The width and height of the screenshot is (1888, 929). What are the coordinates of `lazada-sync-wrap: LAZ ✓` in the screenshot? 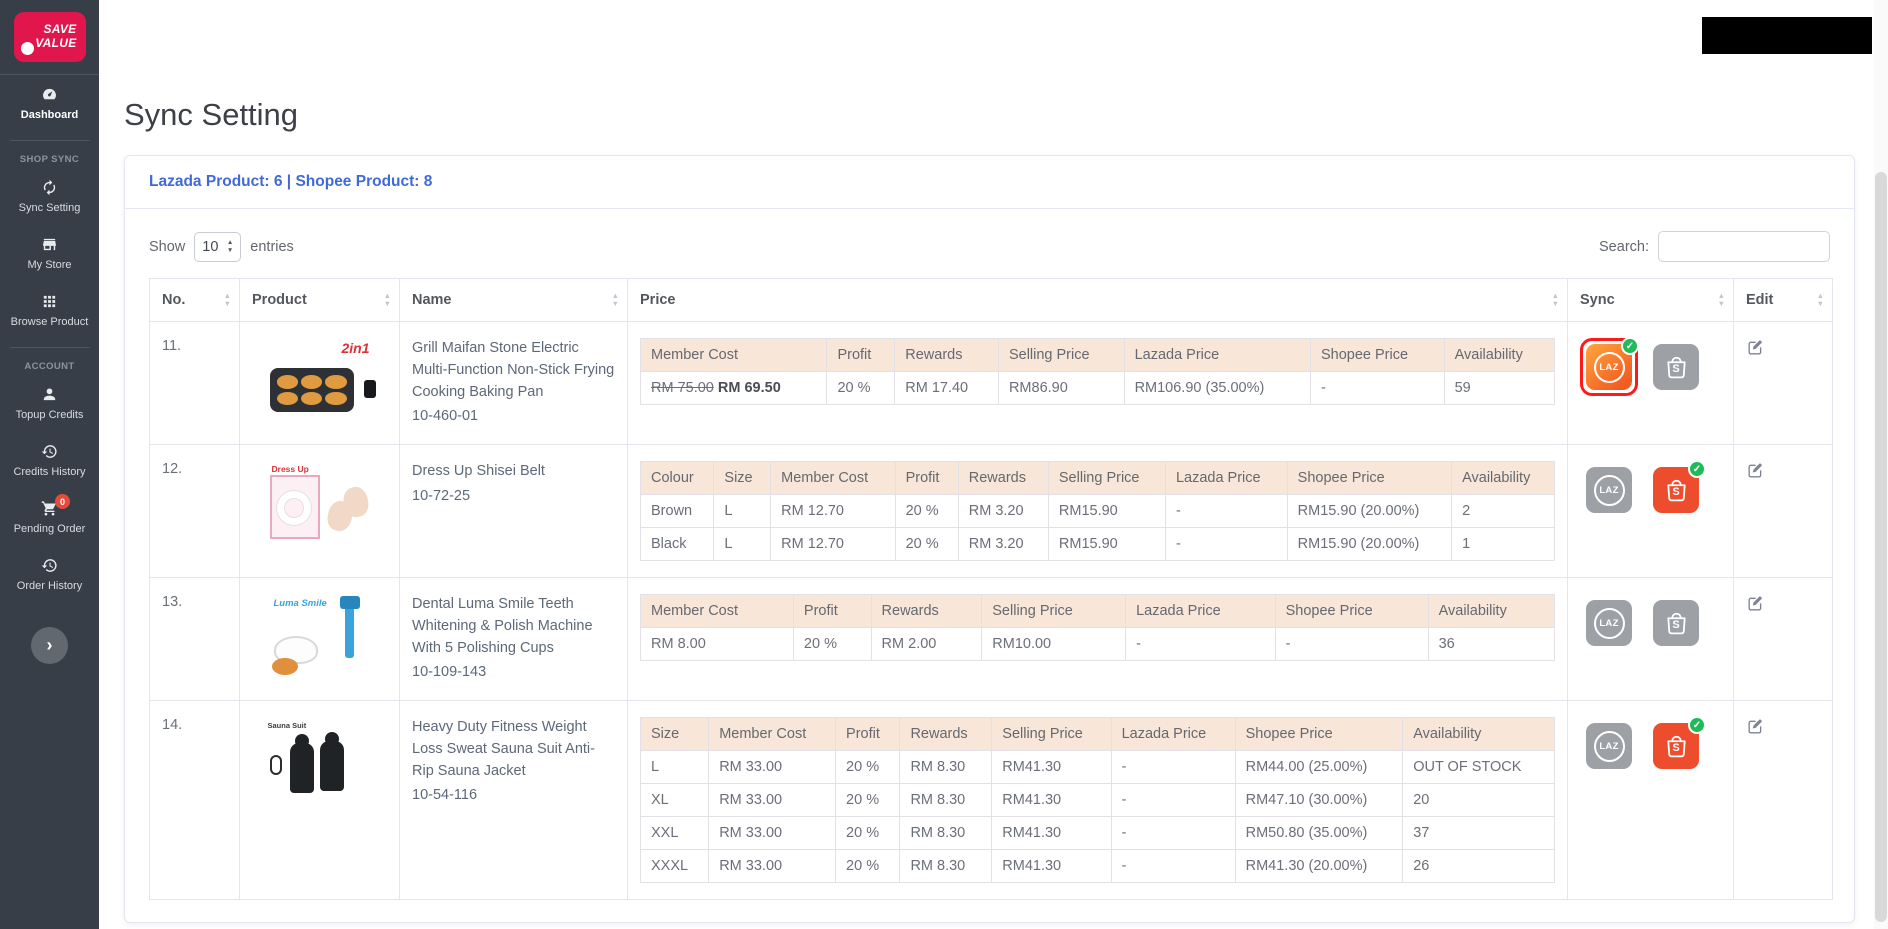 It's located at (1609, 366).